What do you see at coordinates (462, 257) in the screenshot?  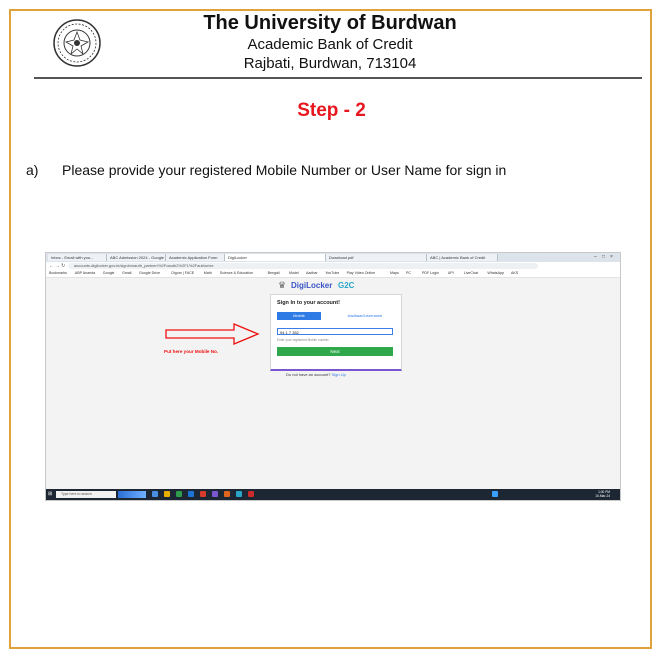 I see `browser-tab: ABC | Academic Bank of Credit` at bounding box center [462, 257].